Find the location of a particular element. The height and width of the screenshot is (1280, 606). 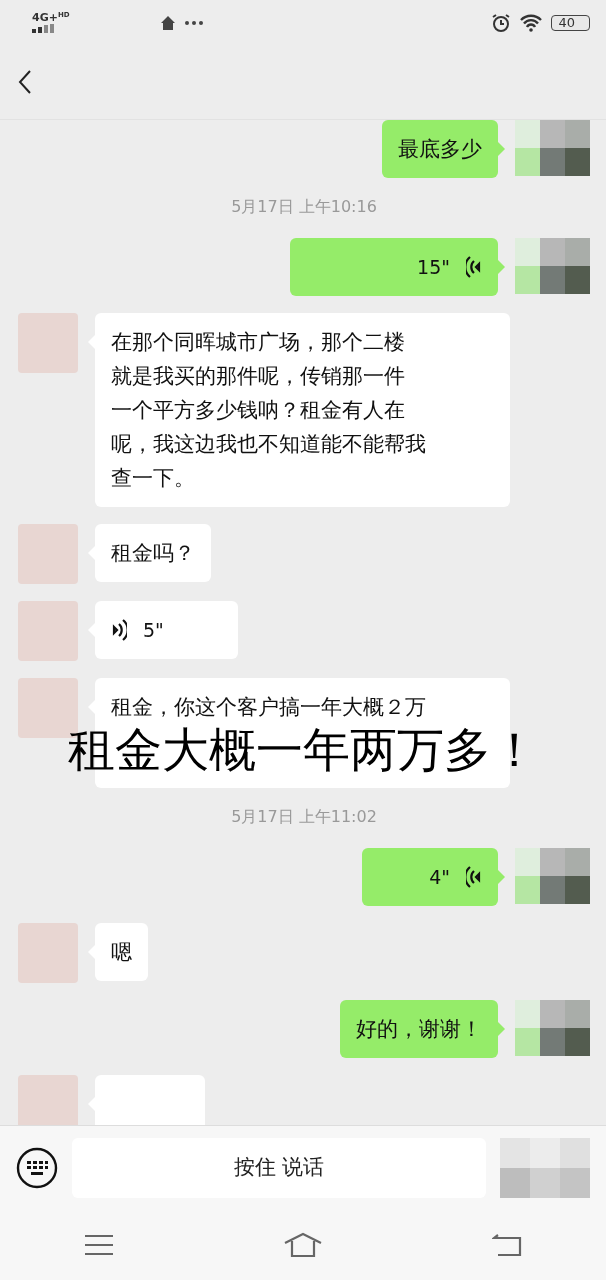

battery-icon: 40 is located at coordinates (570, 22).